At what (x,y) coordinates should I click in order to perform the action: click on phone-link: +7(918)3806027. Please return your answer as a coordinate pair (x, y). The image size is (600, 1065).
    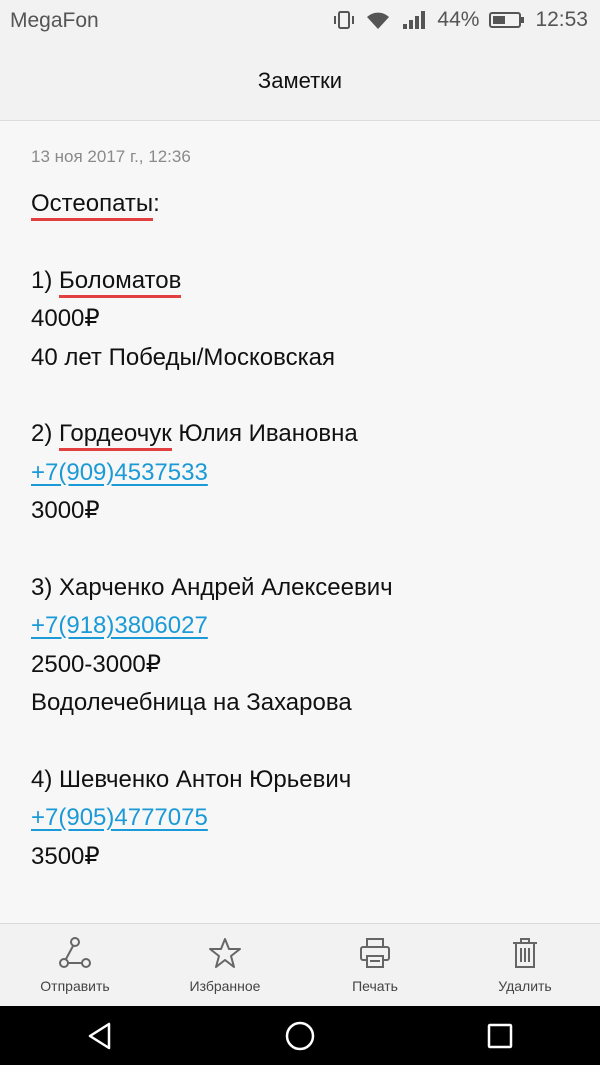
    Looking at the image, I should click on (119, 625).